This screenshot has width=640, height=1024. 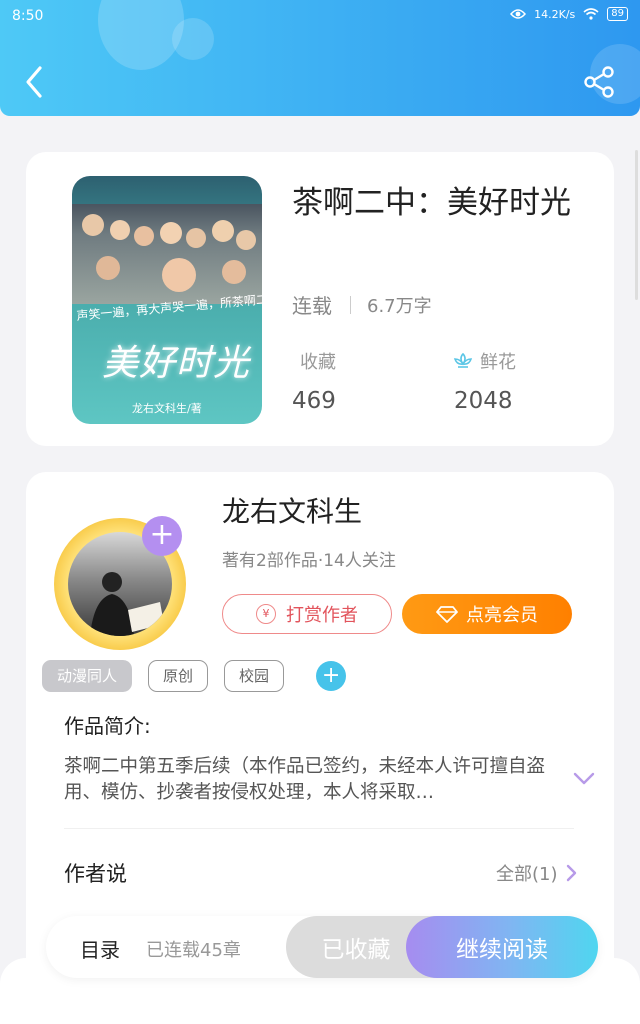 What do you see at coordinates (483, 401) in the screenshot?
I see `flower-count: 2048` at bounding box center [483, 401].